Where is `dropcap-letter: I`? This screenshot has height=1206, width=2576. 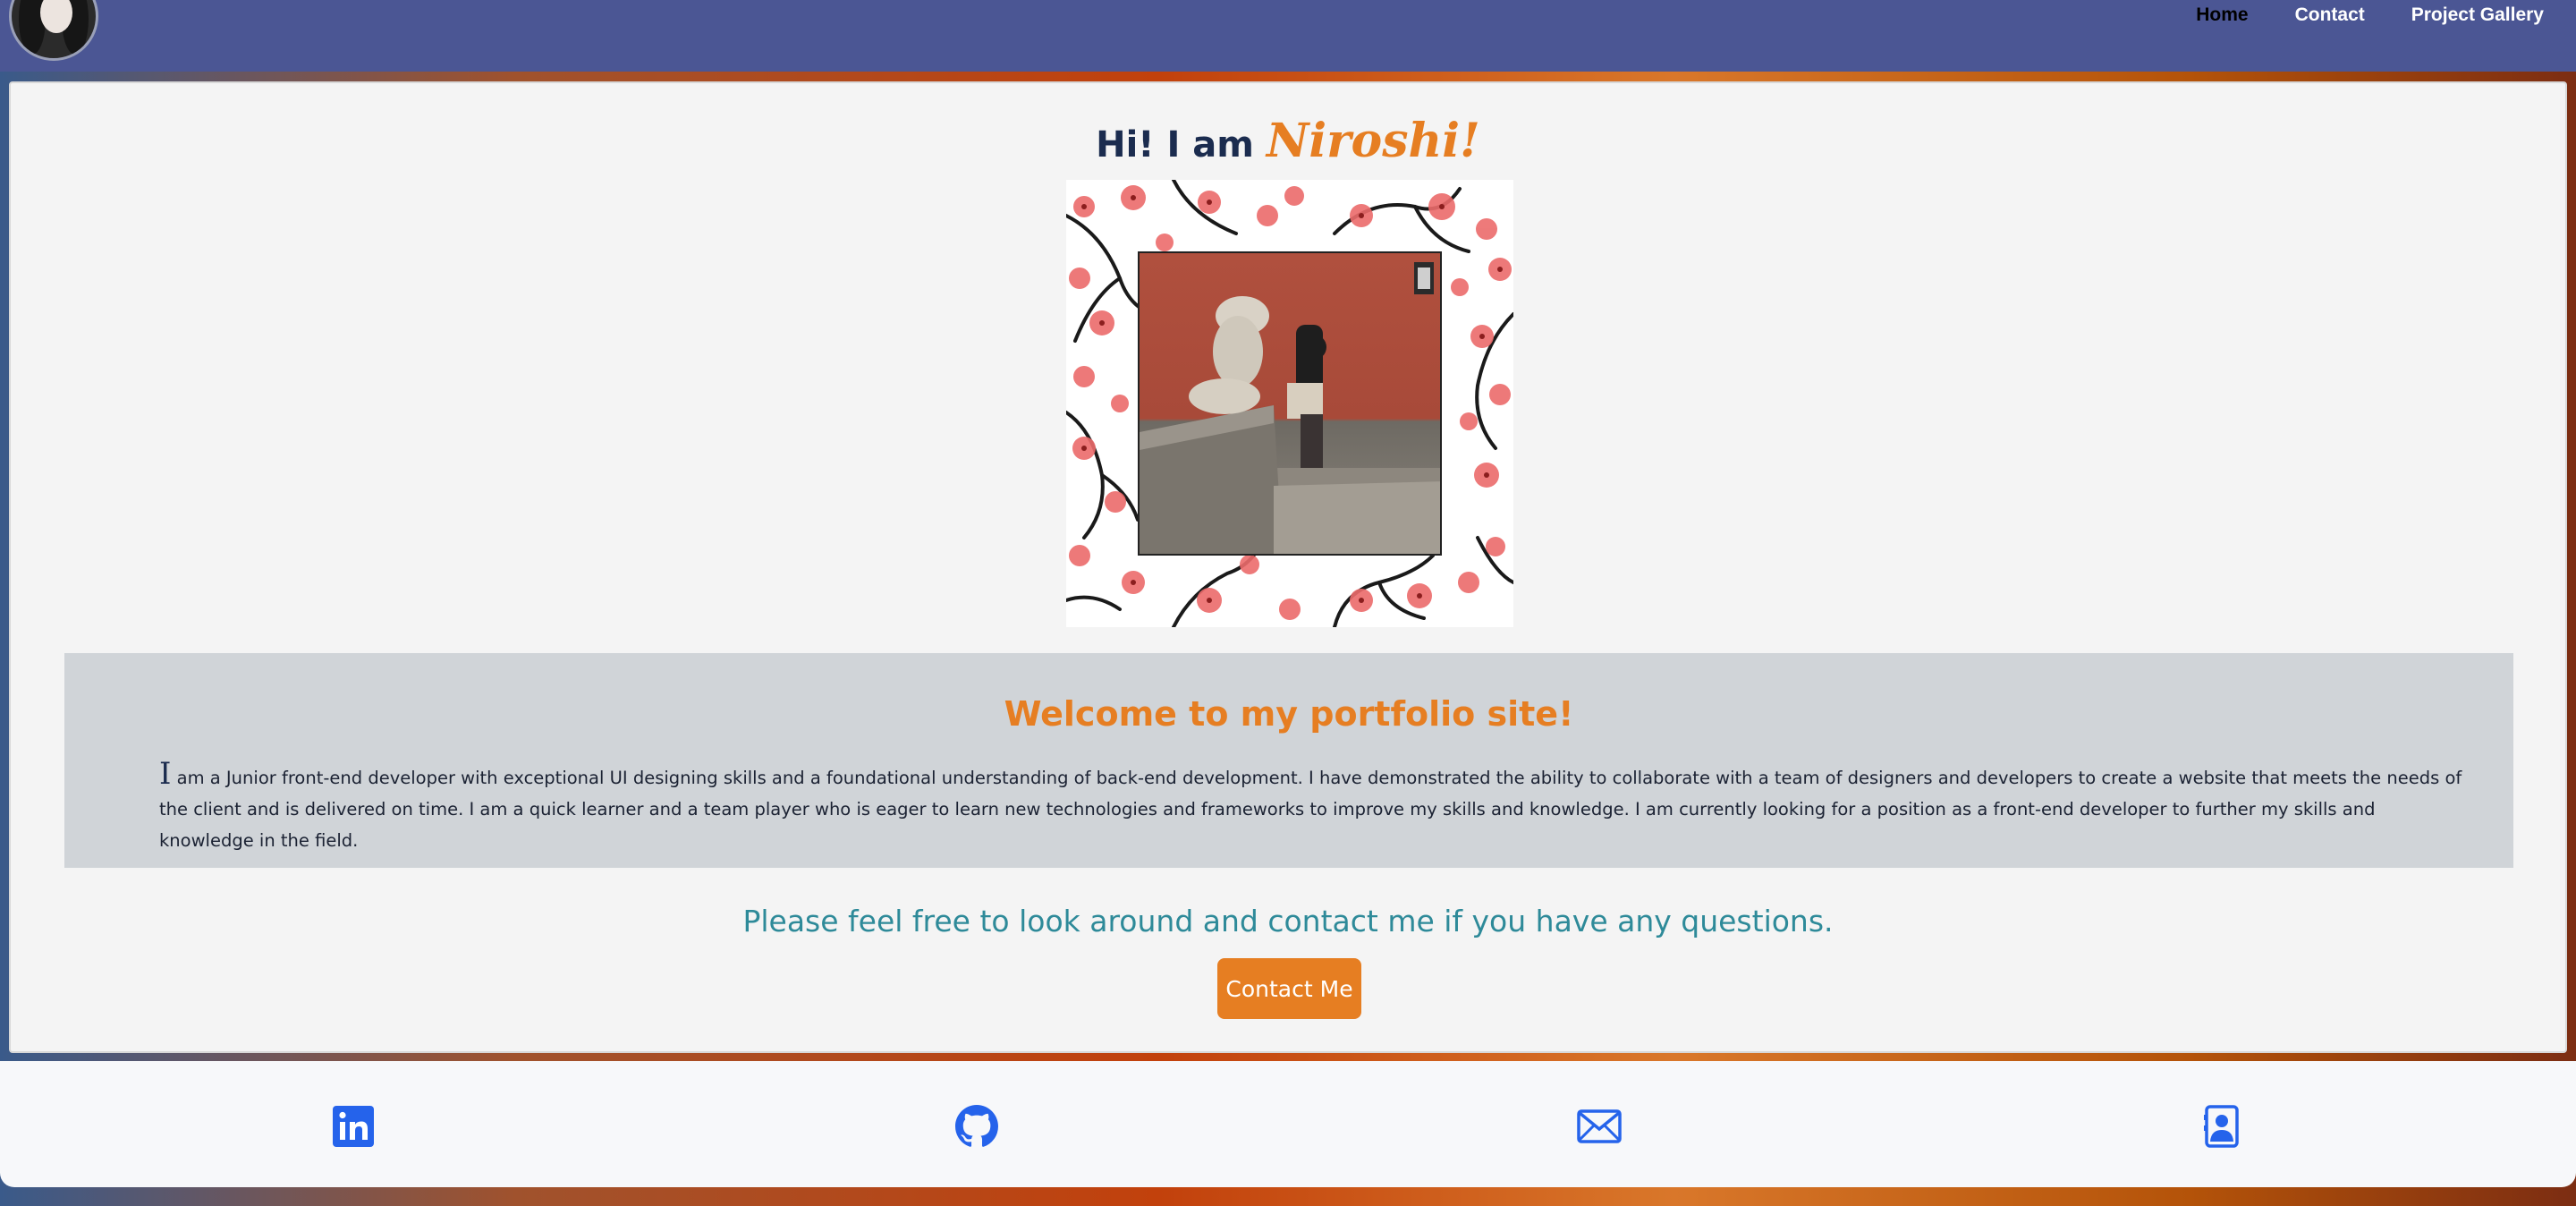 dropcap-letter: I is located at coordinates (165, 774).